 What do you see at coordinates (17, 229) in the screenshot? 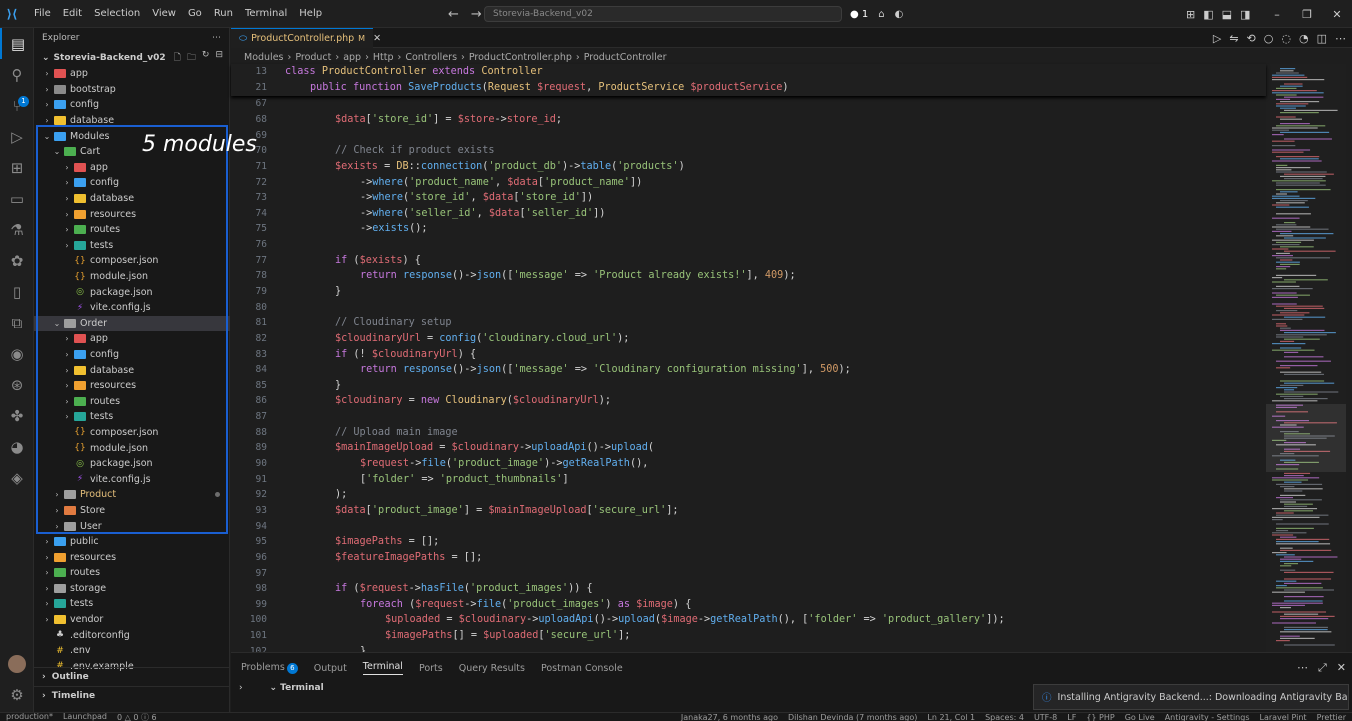
I see `testing-icon: ⚗` at bounding box center [17, 229].